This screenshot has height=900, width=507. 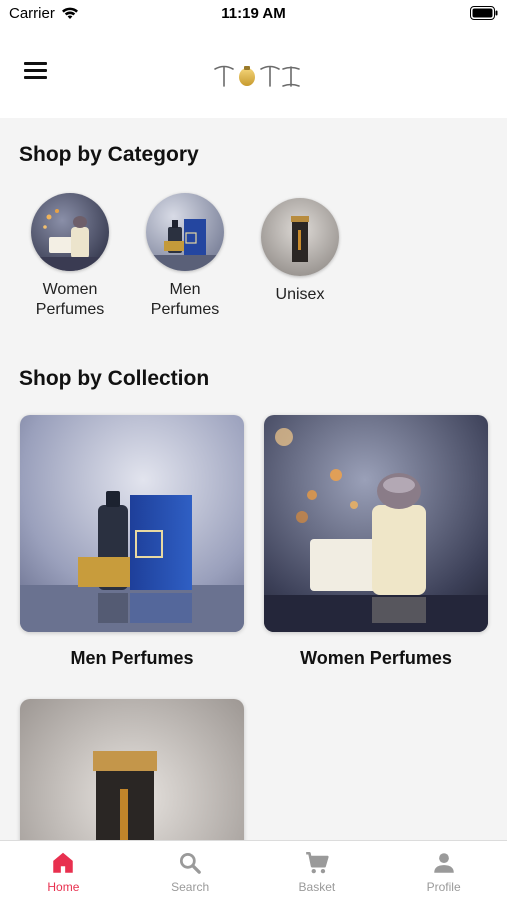 I want to click on collection-unisex-image, so click(x=132, y=769).